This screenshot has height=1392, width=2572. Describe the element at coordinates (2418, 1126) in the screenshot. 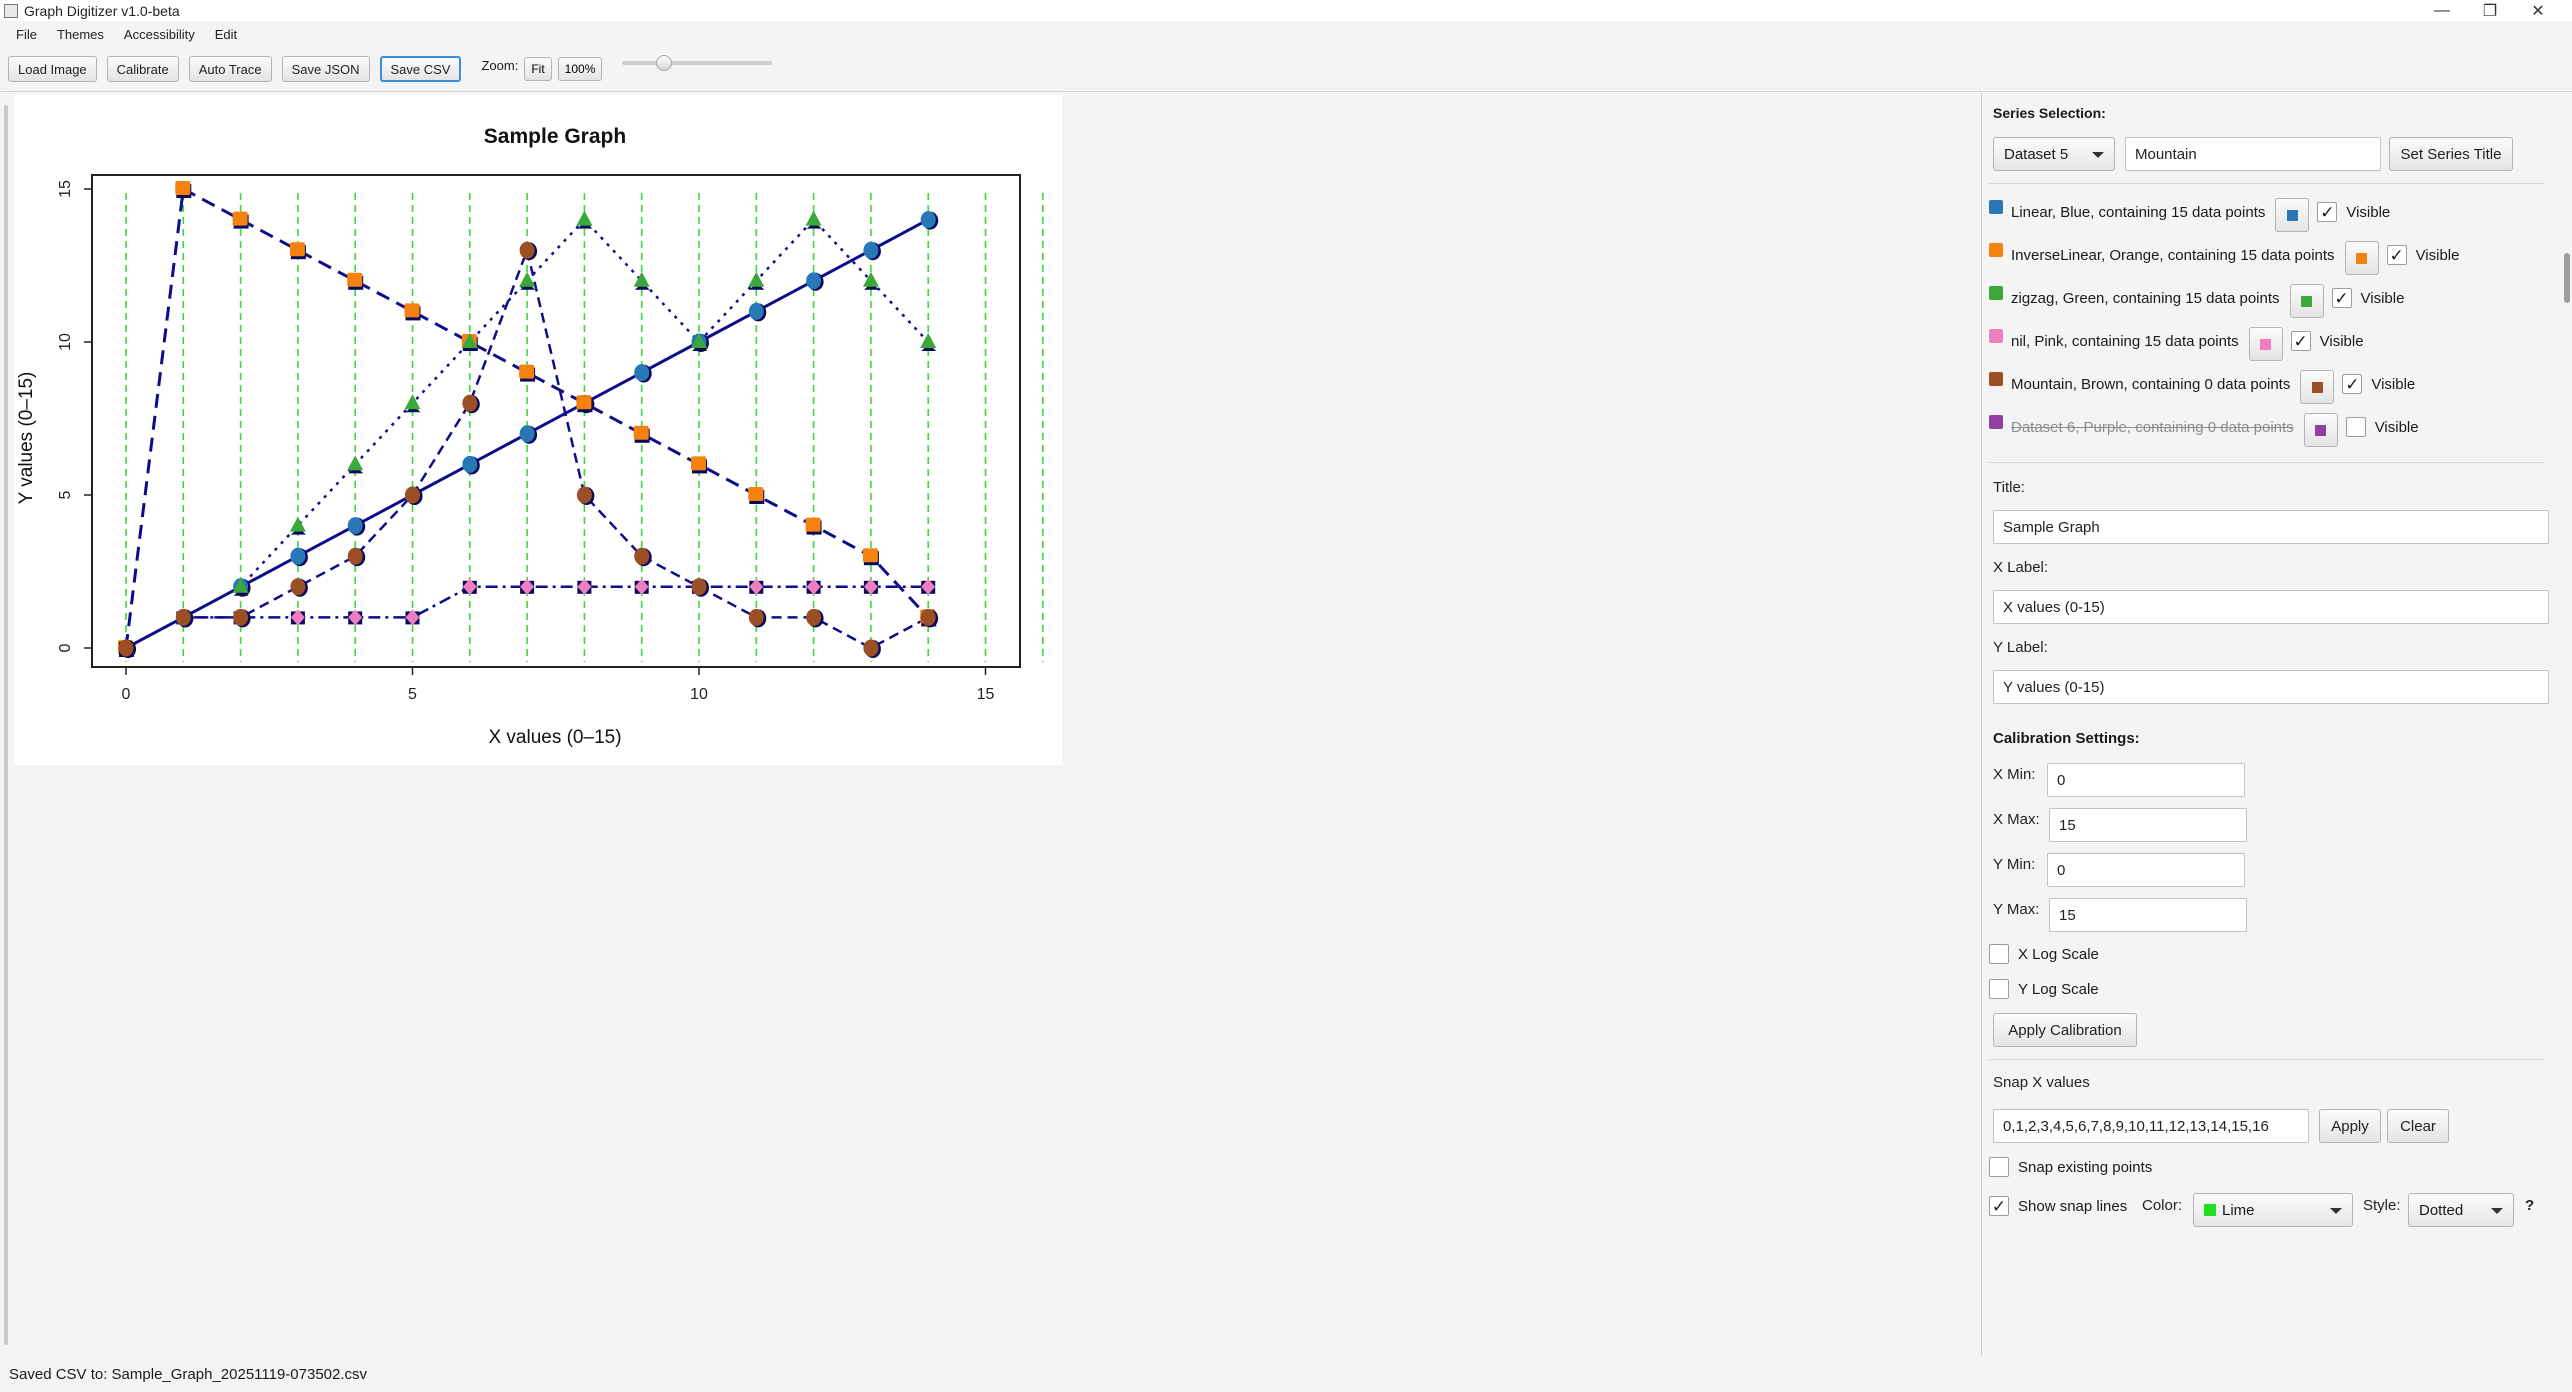

I see `snap-clear-button: Clear` at that location.